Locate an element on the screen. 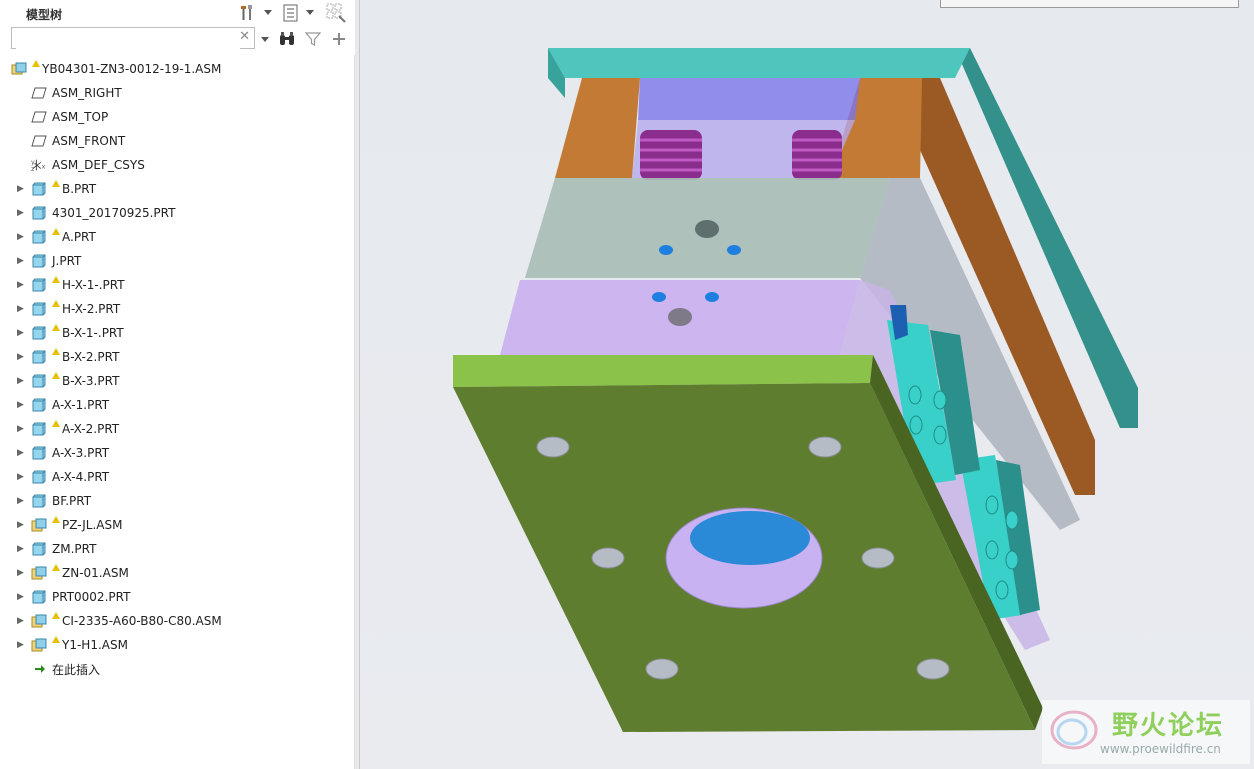  insert-here-arrow-icon is located at coordinates (40, 669).